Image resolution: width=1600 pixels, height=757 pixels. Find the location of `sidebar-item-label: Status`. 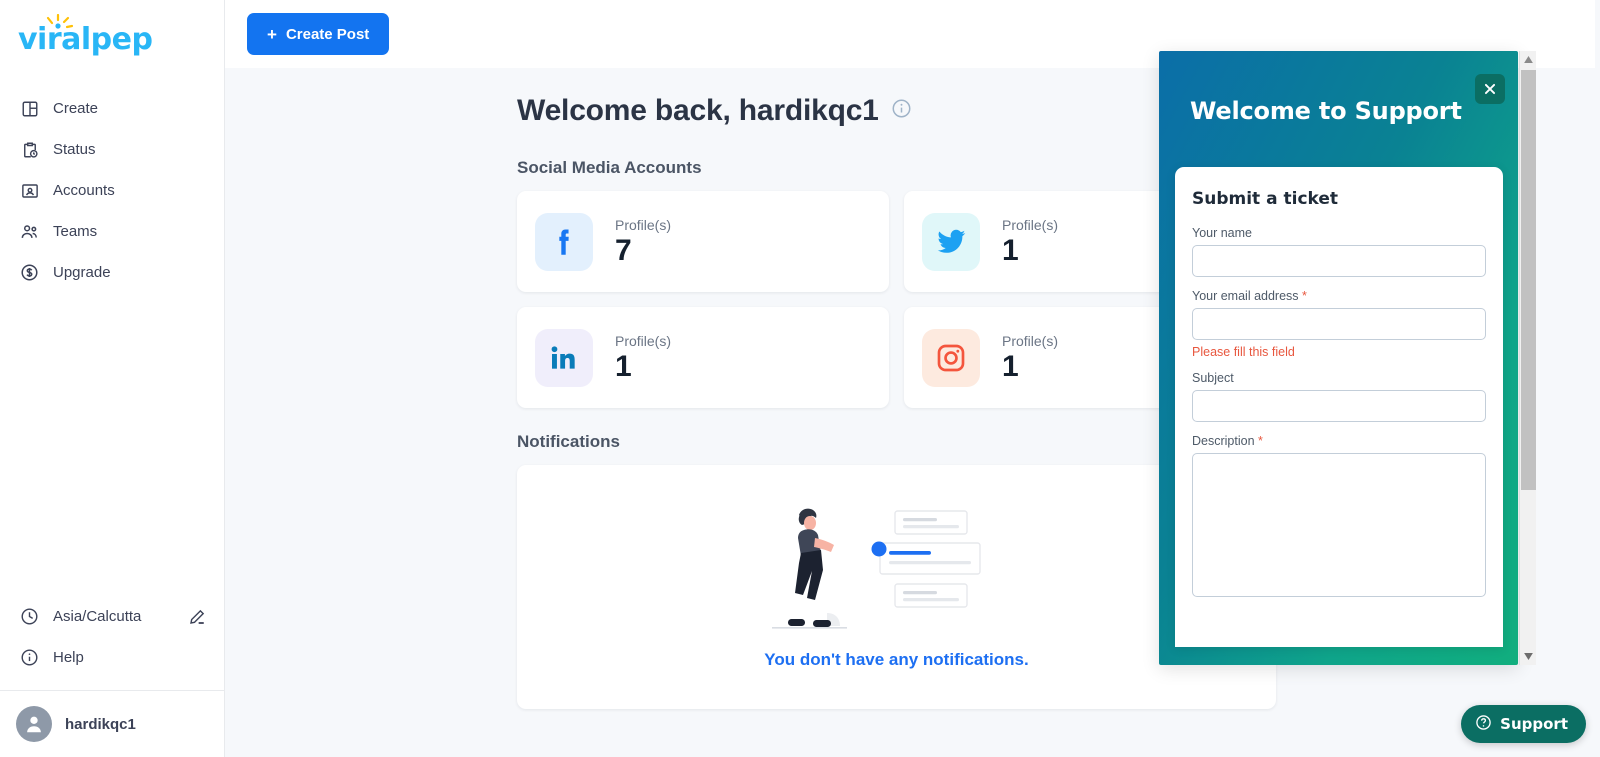

sidebar-item-label: Status is located at coordinates (74, 149).